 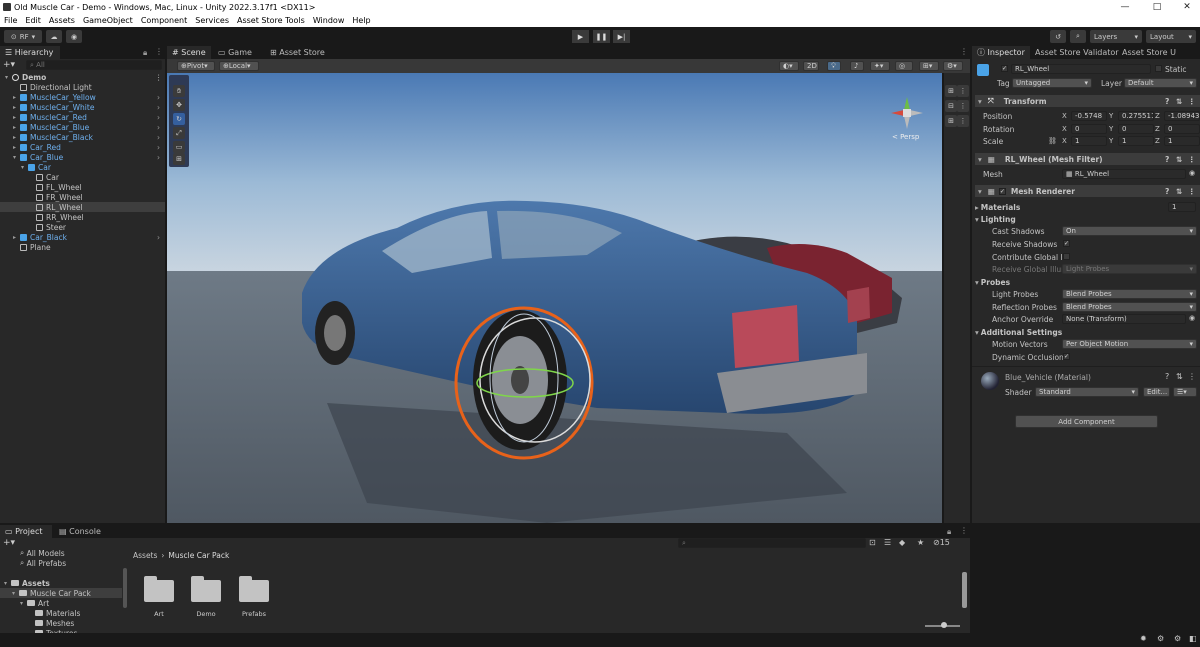 I want to click on grid-overlay-icon: ⊞, so click(x=951, y=91).